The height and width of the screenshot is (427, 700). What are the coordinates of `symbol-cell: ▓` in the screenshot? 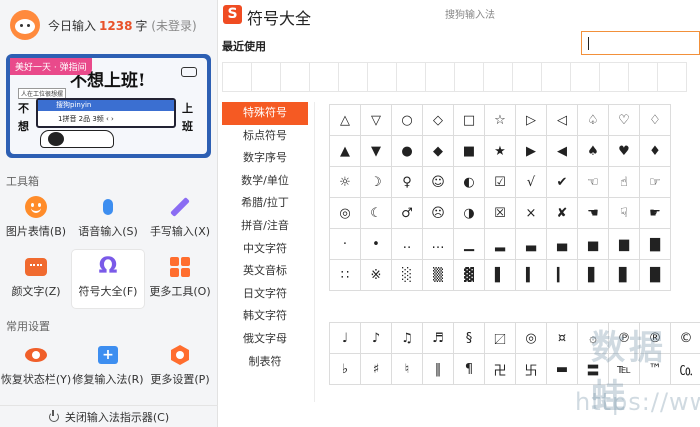 It's located at (469, 275).